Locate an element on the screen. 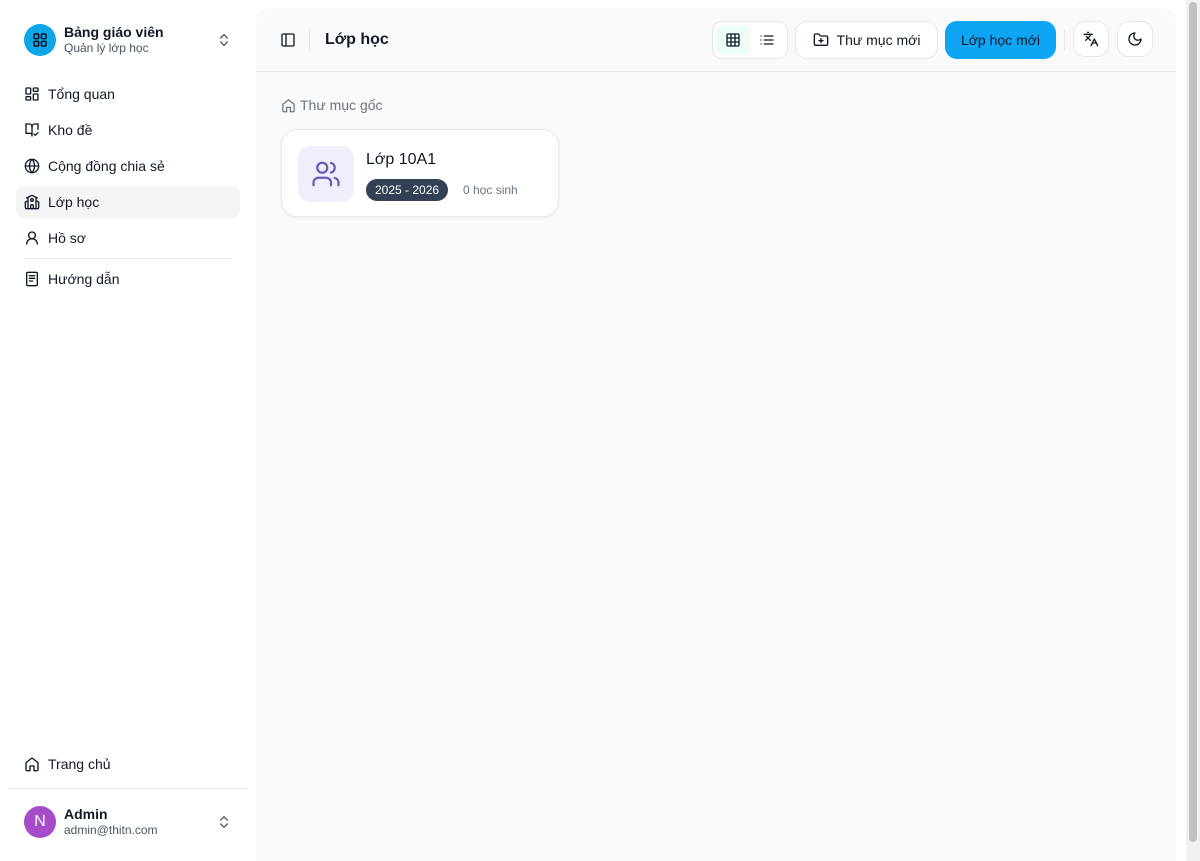 The width and height of the screenshot is (1200, 861). sidebar-item-question-bank: Kho đề is located at coordinates (128, 130).